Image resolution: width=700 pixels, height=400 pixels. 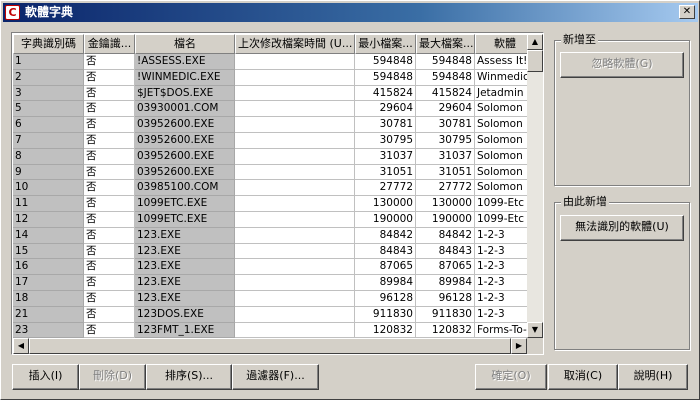 I want to click on table-cell: 2, so click(x=48, y=77).